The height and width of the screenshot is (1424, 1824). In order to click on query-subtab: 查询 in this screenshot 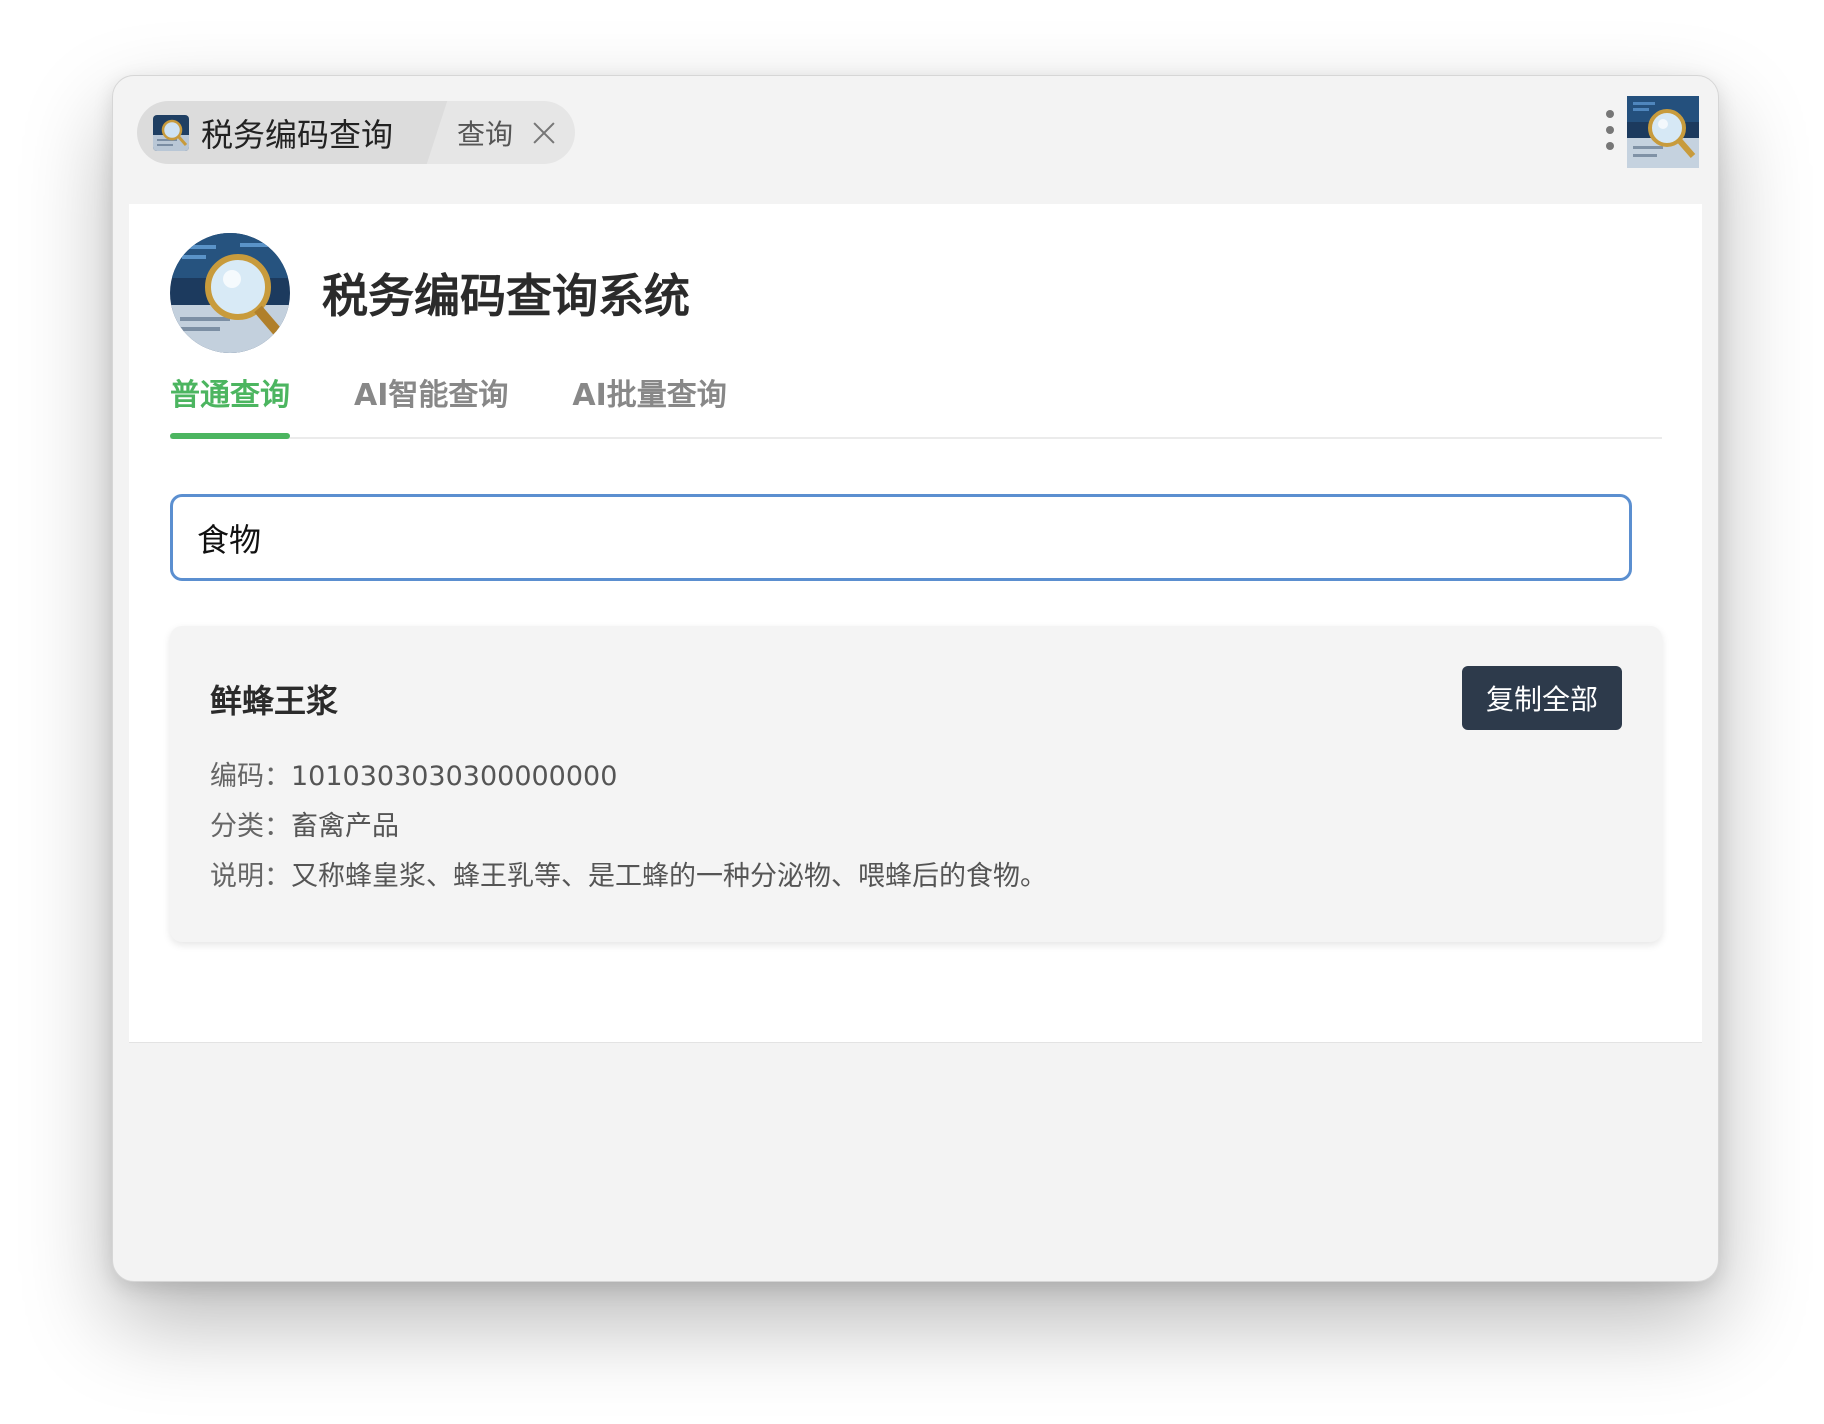, I will do `click(499, 132)`.